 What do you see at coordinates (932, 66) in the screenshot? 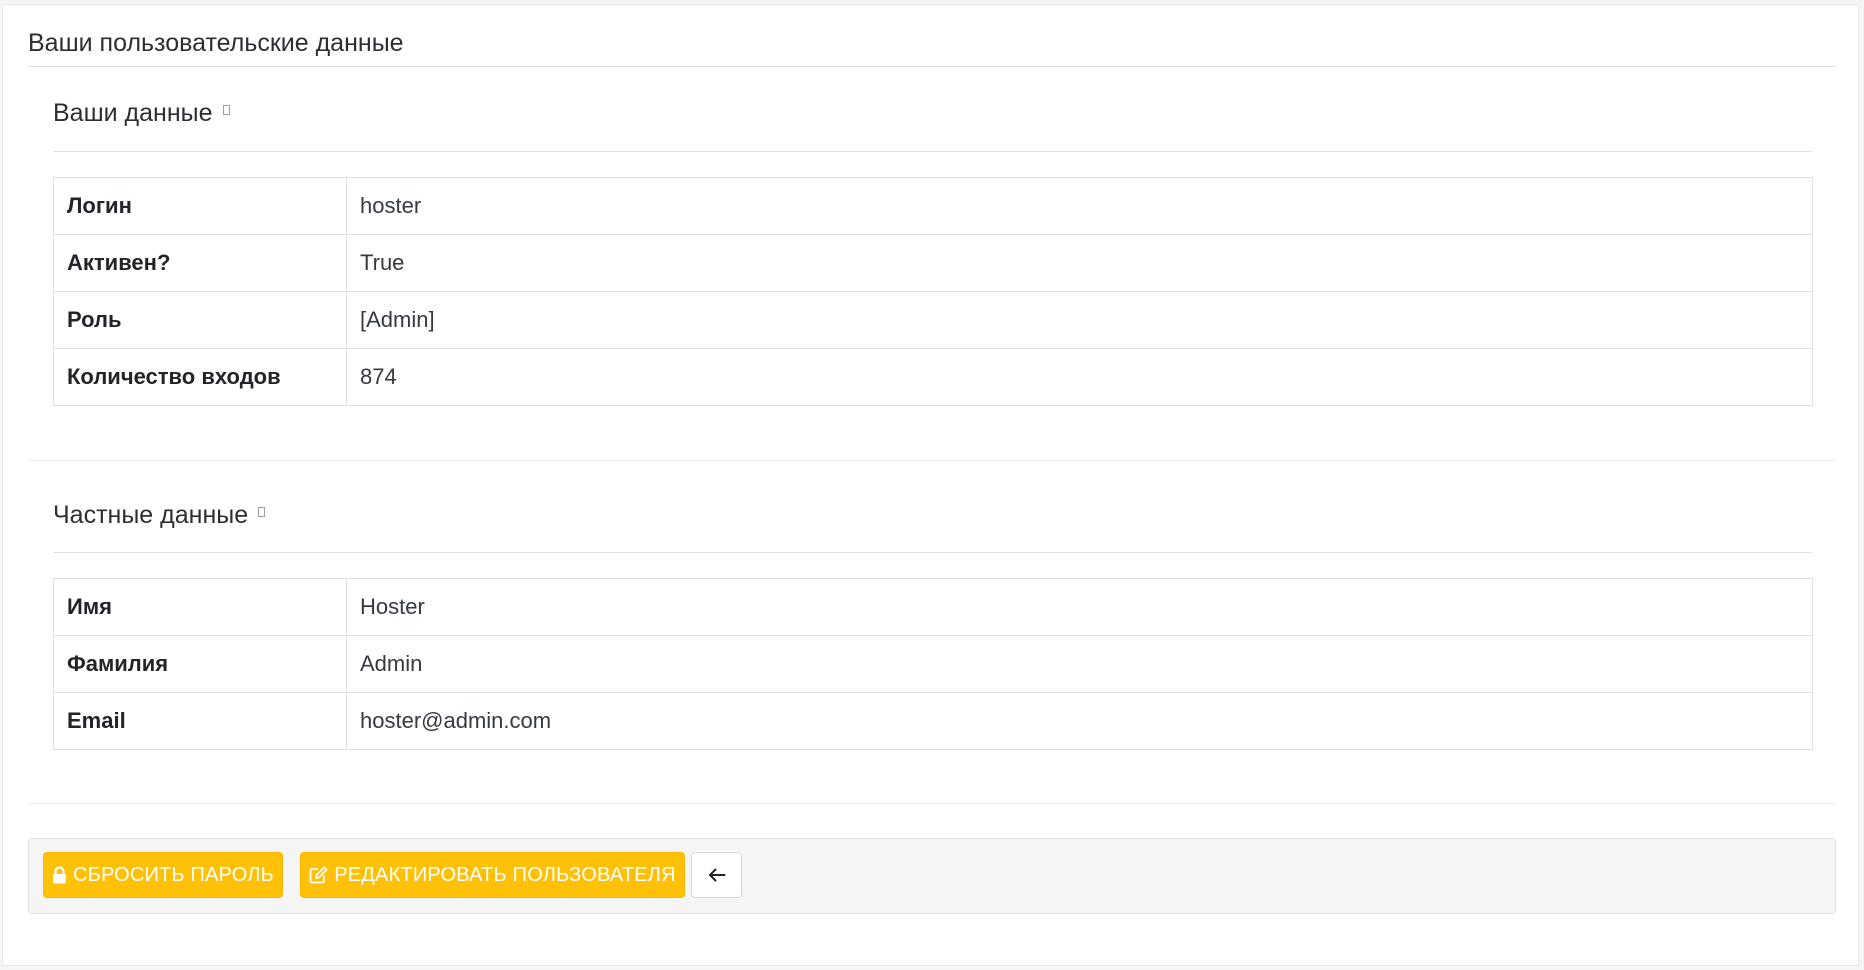
I see `title-divider` at bounding box center [932, 66].